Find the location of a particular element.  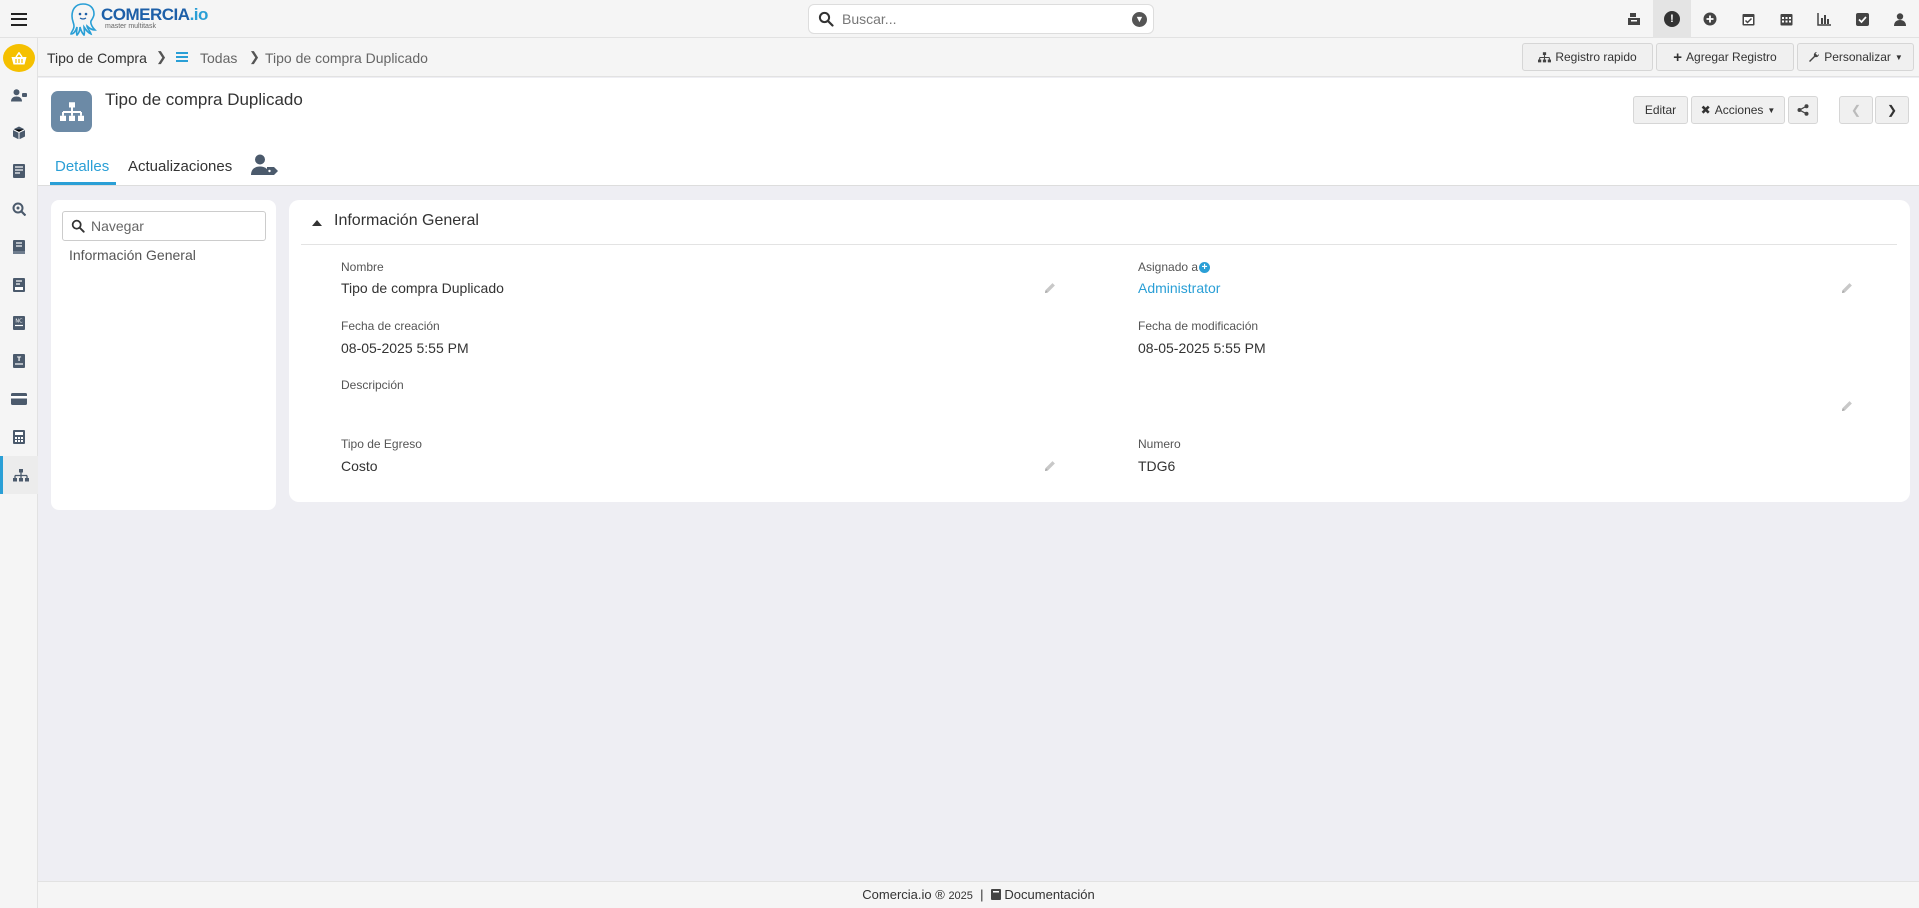

field-label-created: Fecha de creación is located at coordinates (390, 326).